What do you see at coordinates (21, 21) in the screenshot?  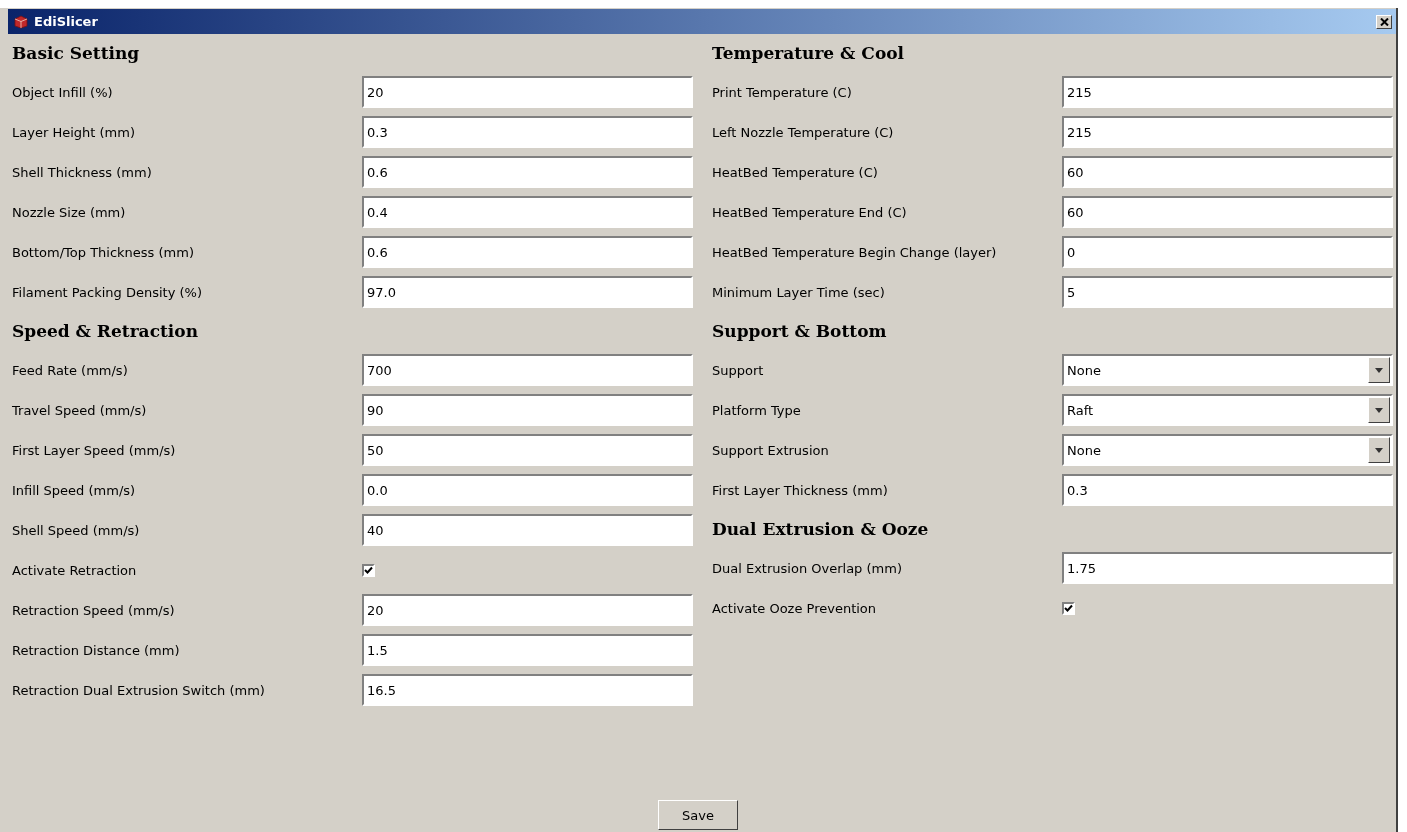 I see `cube-icon` at bounding box center [21, 21].